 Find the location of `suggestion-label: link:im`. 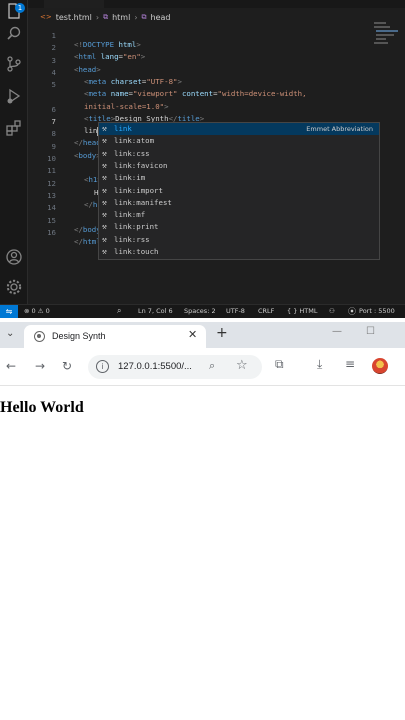

suggestion-label: link:im is located at coordinates (130, 178).